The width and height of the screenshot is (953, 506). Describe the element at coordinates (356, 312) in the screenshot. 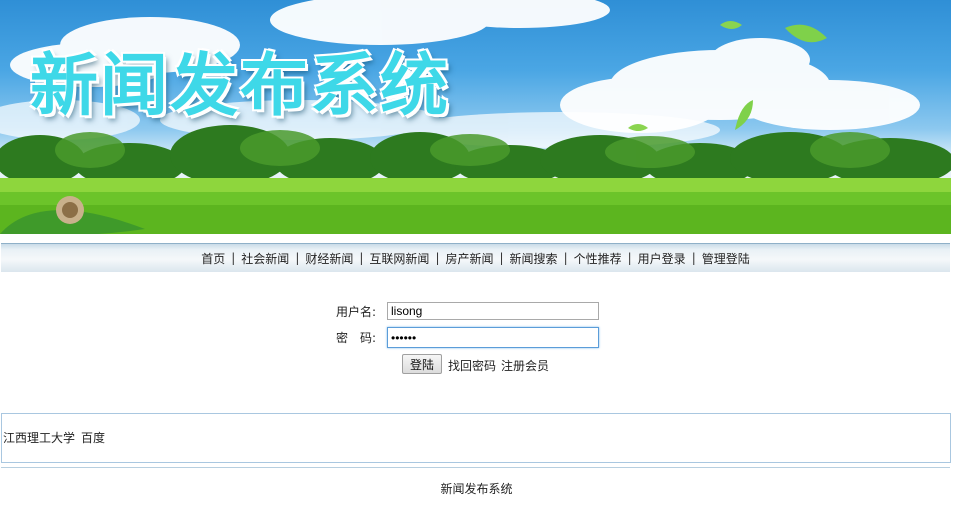

I see `username-label: 用户名:` at that location.